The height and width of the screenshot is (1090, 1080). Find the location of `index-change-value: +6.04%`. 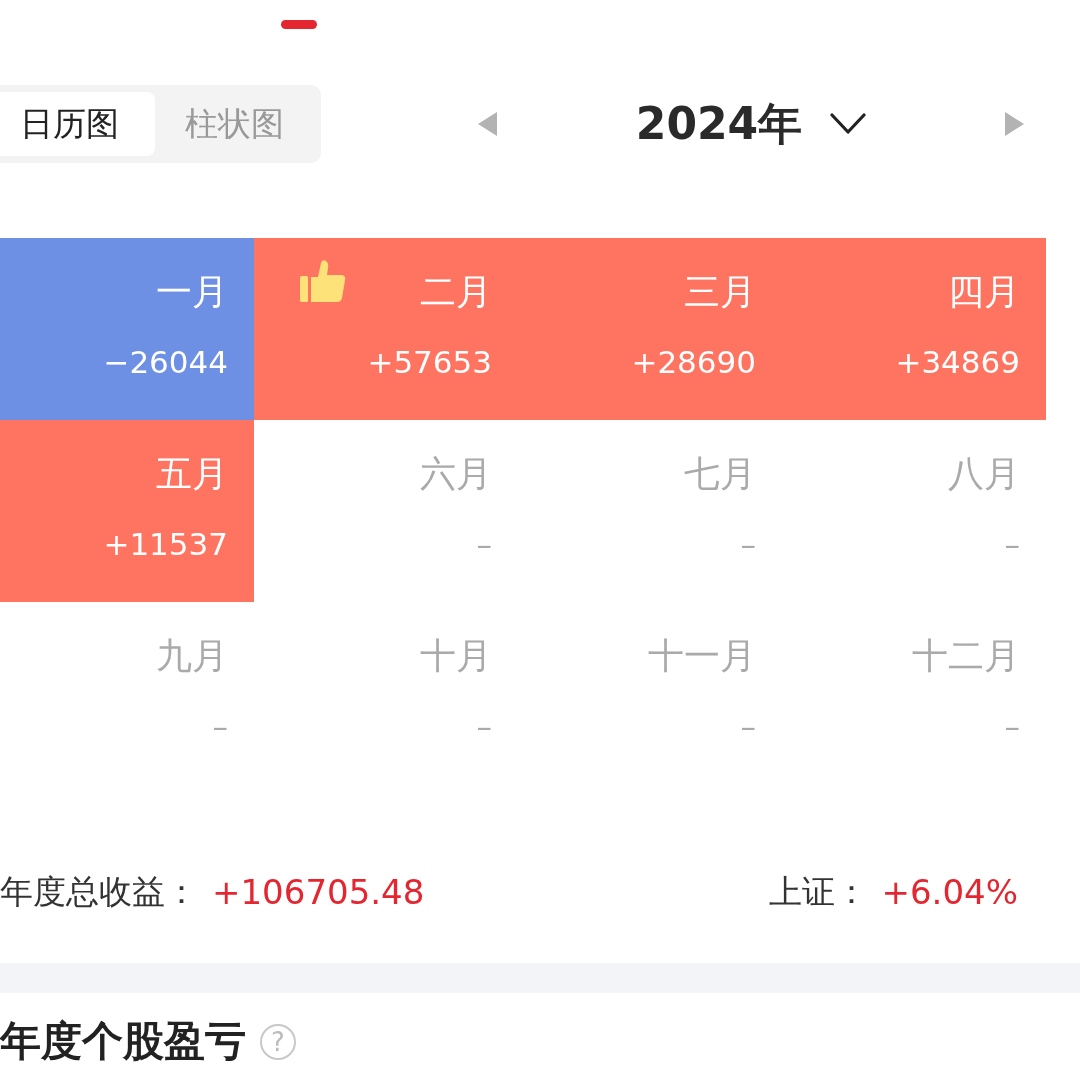

index-change-value: +6.04% is located at coordinates (949, 892).